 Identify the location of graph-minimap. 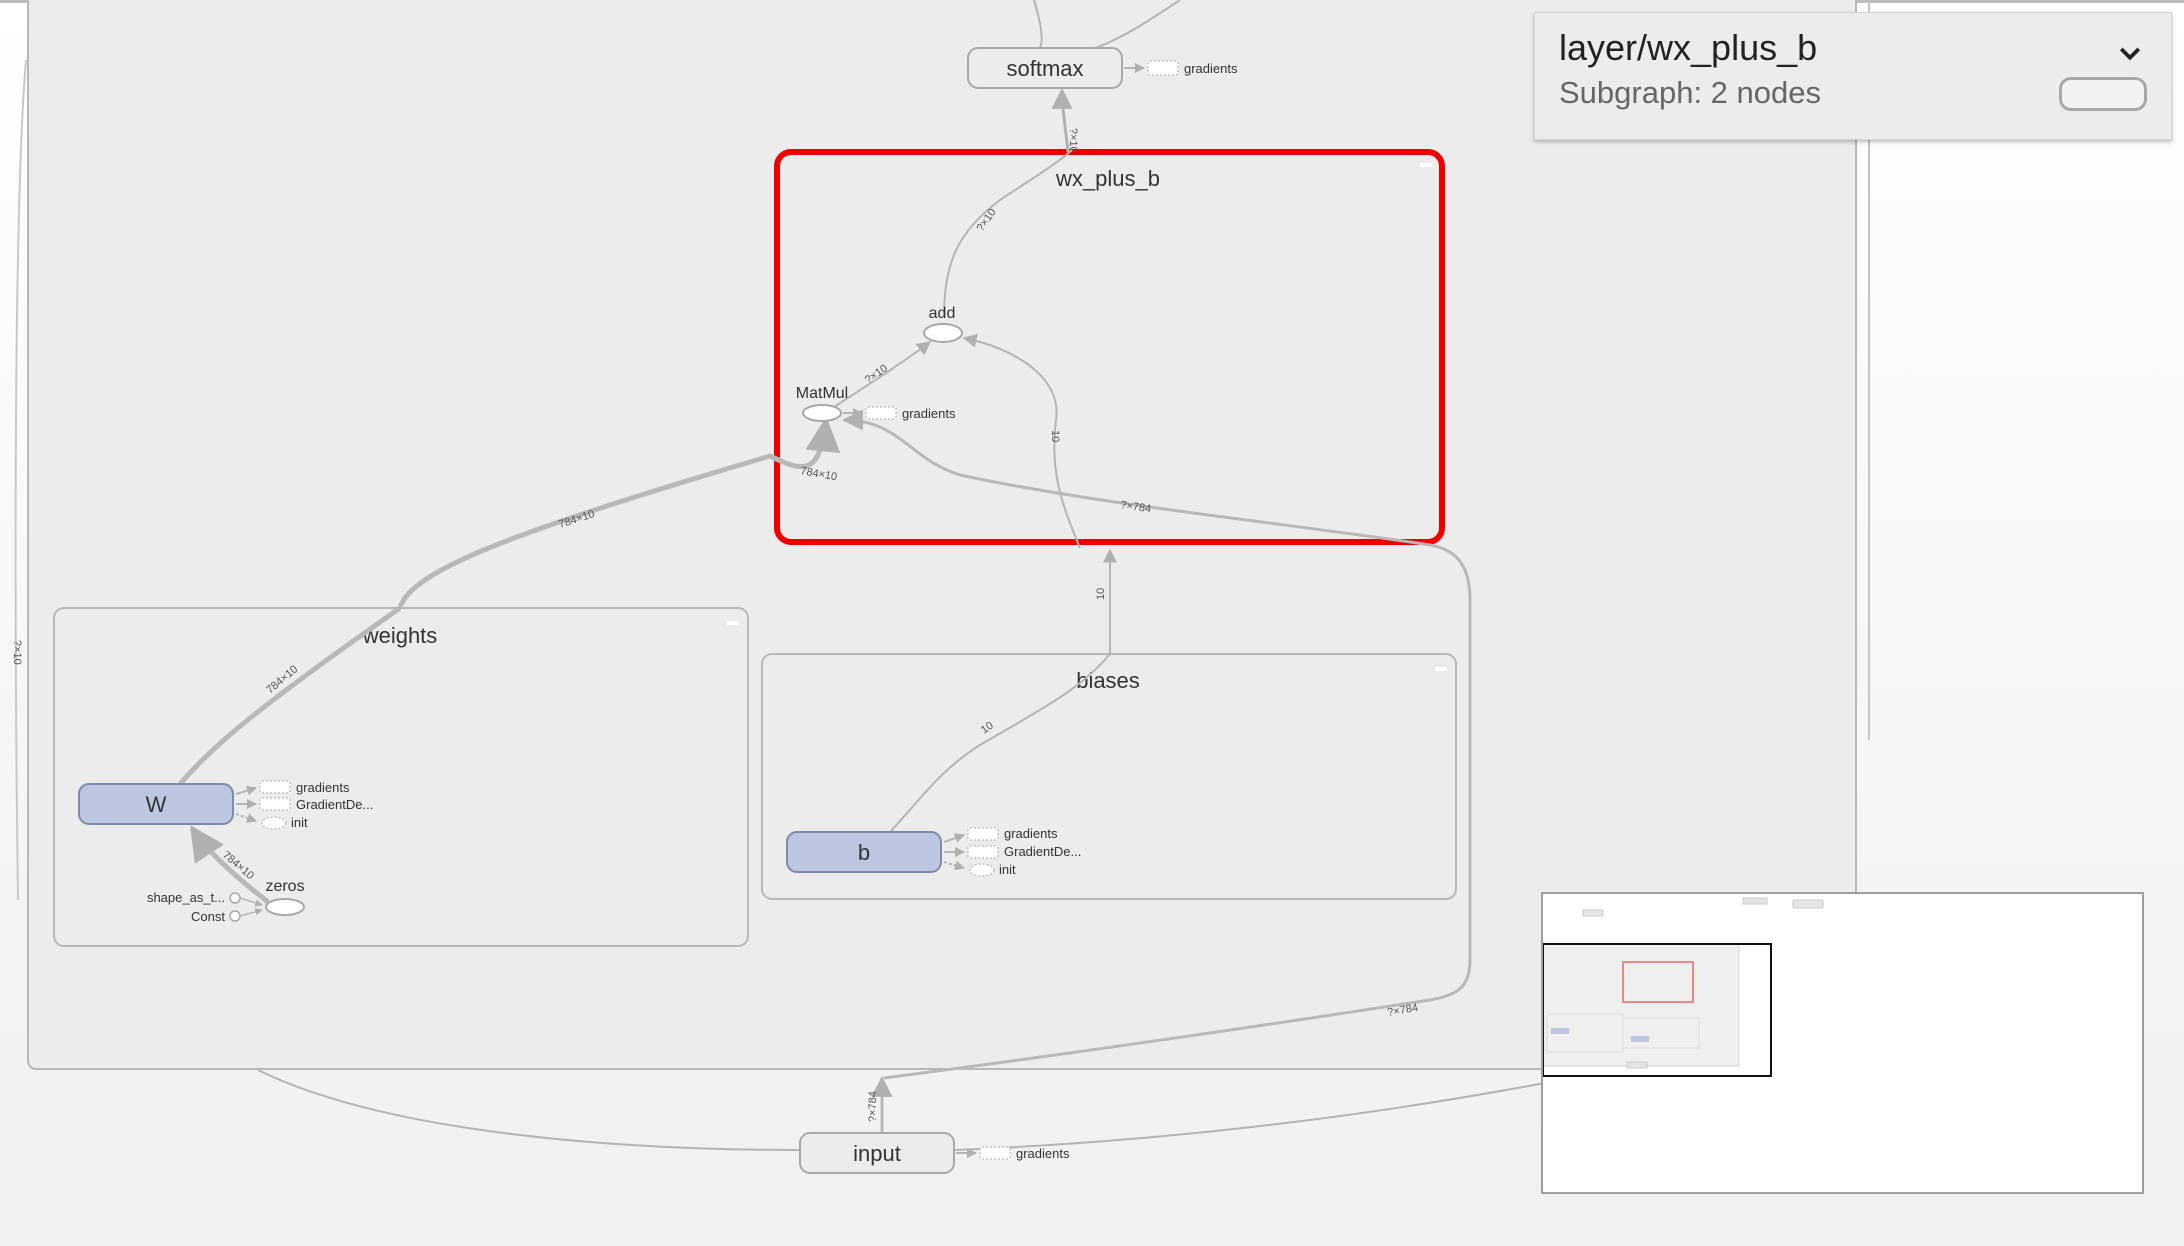
(1842, 1043).